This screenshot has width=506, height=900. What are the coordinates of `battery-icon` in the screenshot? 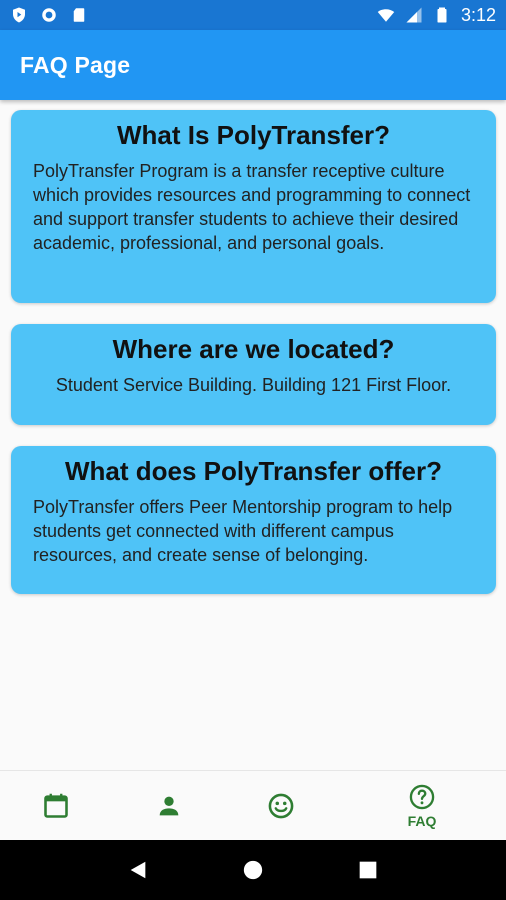 It's located at (442, 15).